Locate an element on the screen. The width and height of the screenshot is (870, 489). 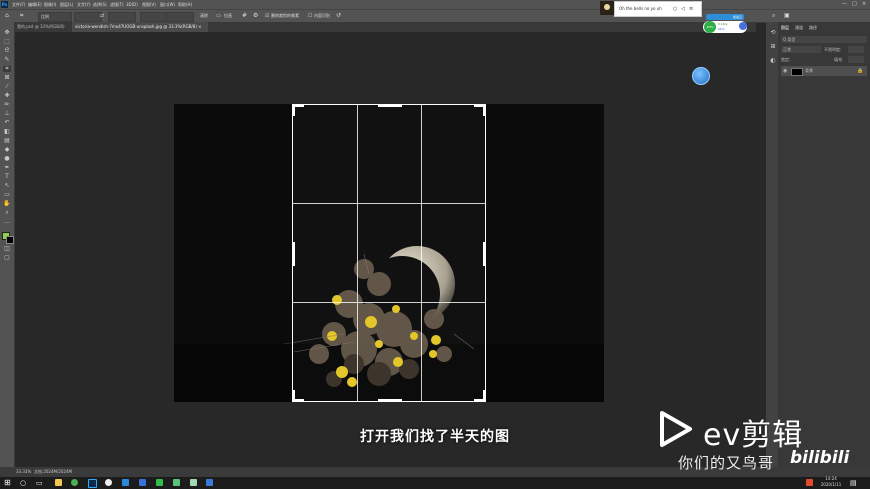
properties-panel-icon: ⊞ is located at coordinates (773, 47).